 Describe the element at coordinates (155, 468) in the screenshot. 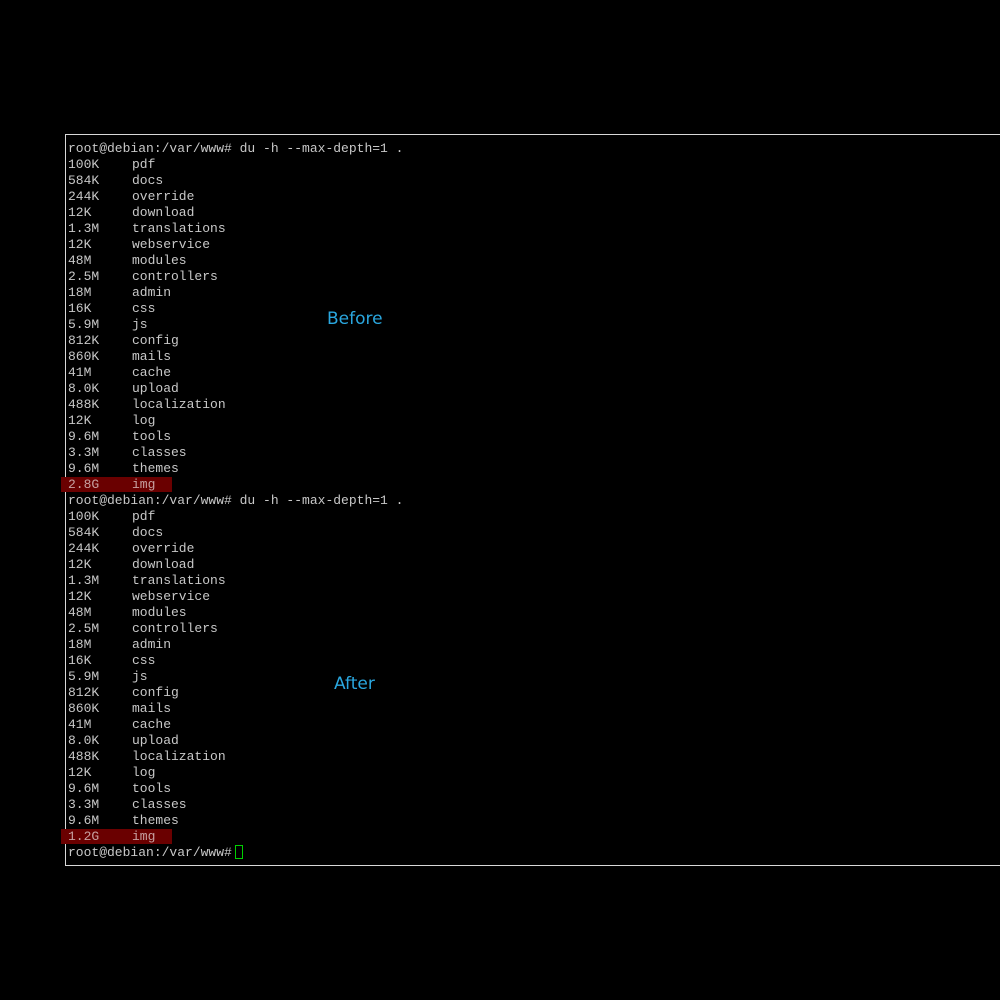

I see `dir-name: themes` at that location.